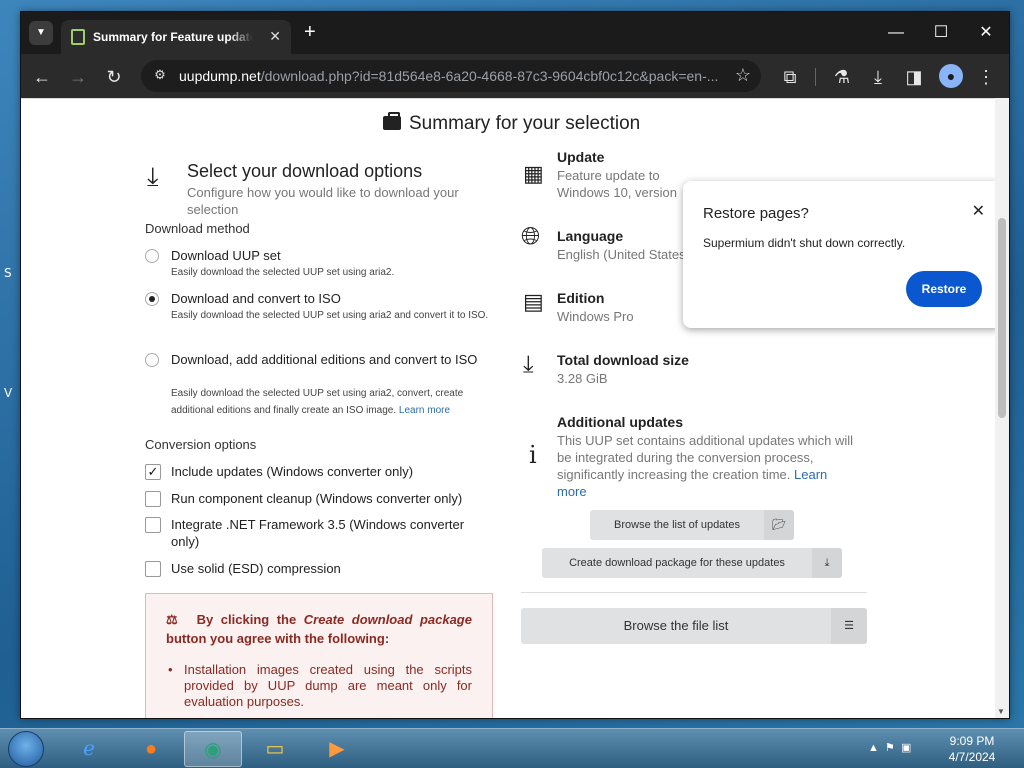 The height and width of the screenshot is (768, 1024). What do you see at coordinates (531, 236) in the screenshot?
I see `globe-icon: 🌐︎` at bounding box center [531, 236].